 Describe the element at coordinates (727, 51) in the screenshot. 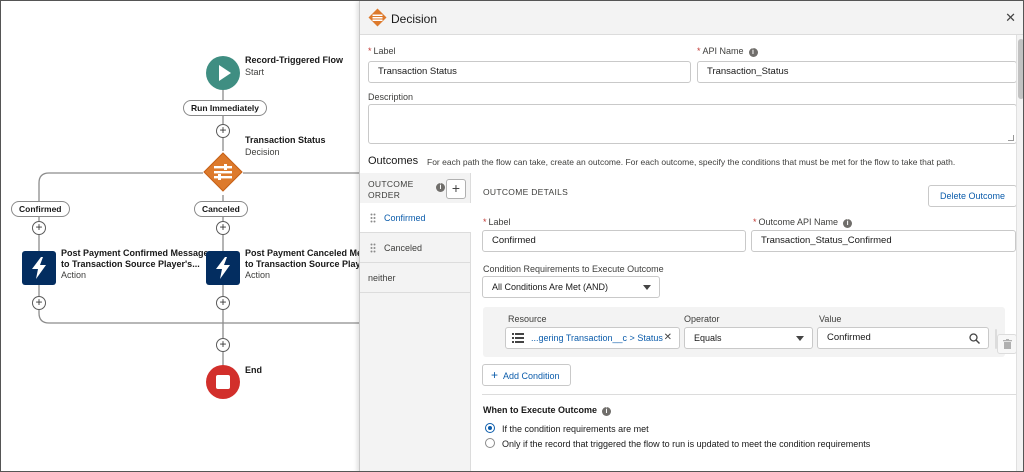

I see `api-name-field-label: * API Name i` at that location.